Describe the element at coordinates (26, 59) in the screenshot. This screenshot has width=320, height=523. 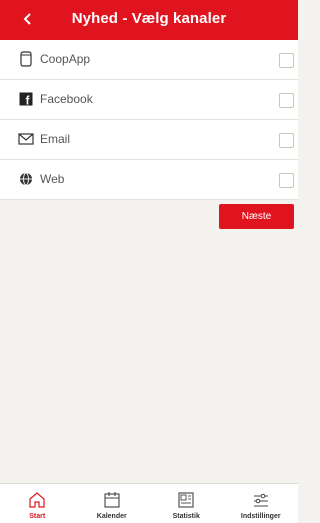
I see `phone-icon` at that location.